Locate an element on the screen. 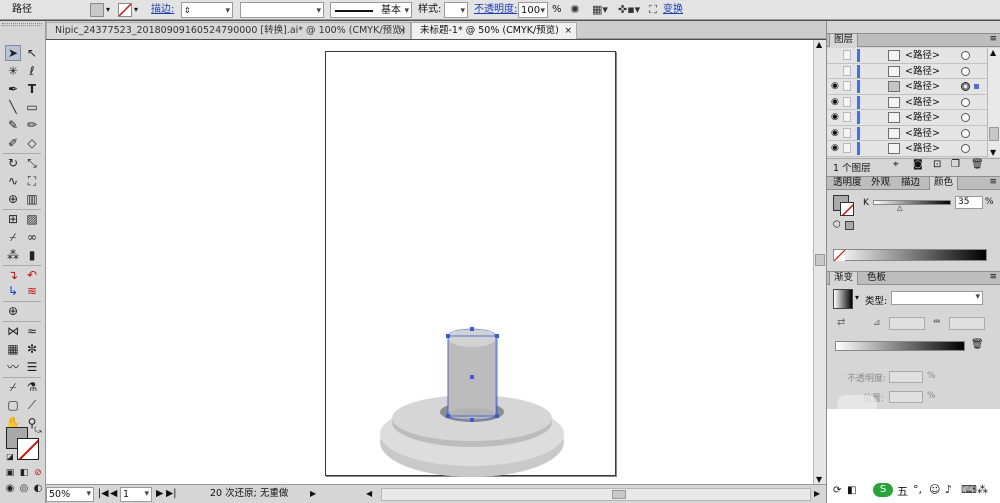  make-clipping-mask-icon: ◙ is located at coordinates (918, 164).